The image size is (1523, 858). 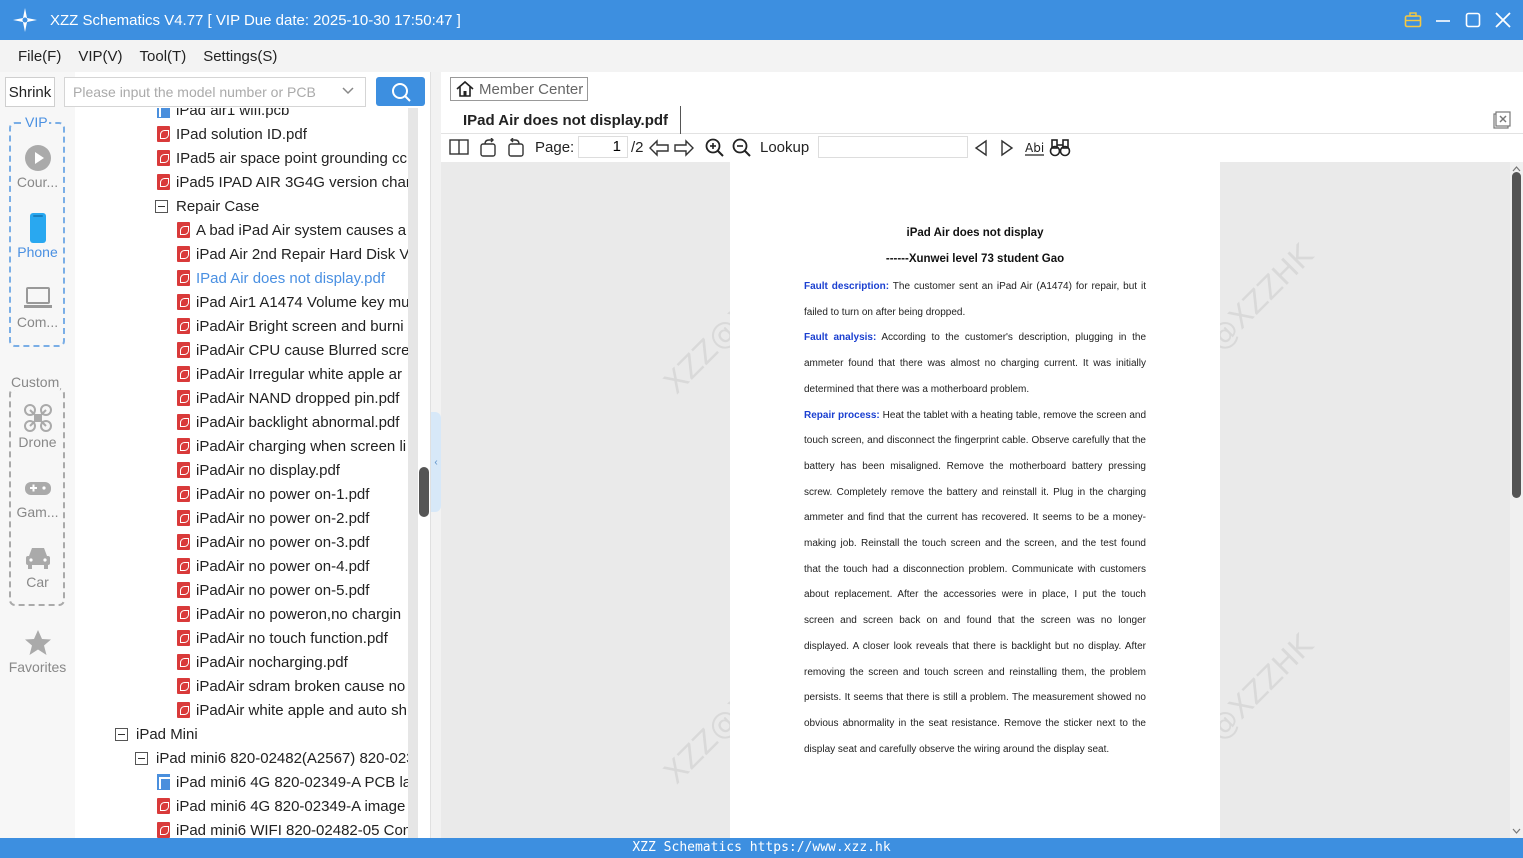 I want to click on find-next-icon, so click(x=1007, y=148).